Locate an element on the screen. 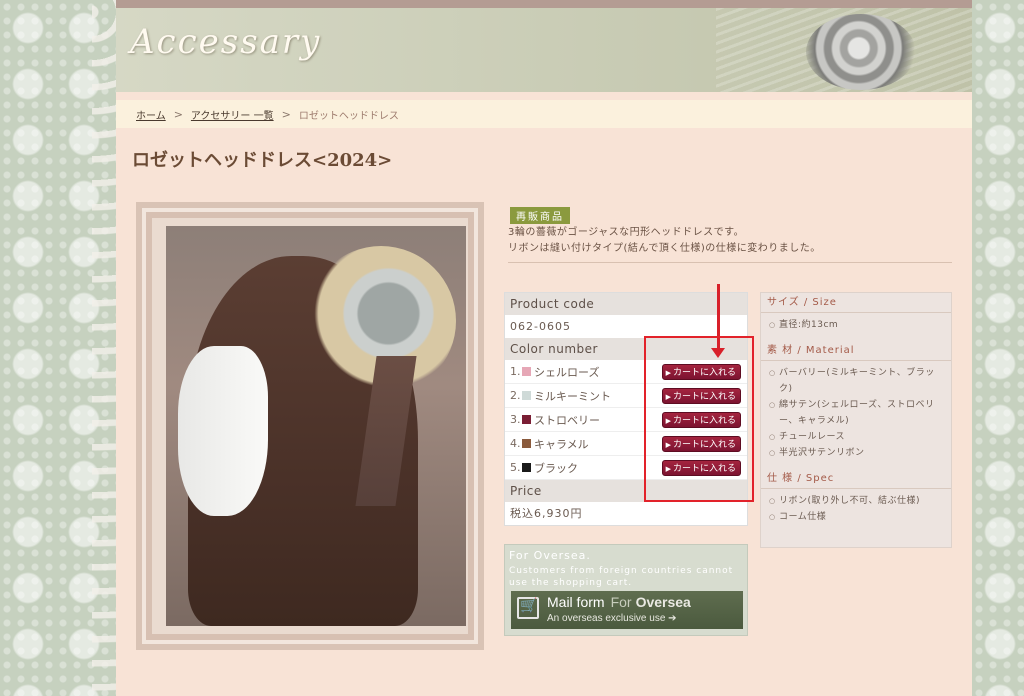  mail-form-oversea: Oversea is located at coordinates (663, 602).